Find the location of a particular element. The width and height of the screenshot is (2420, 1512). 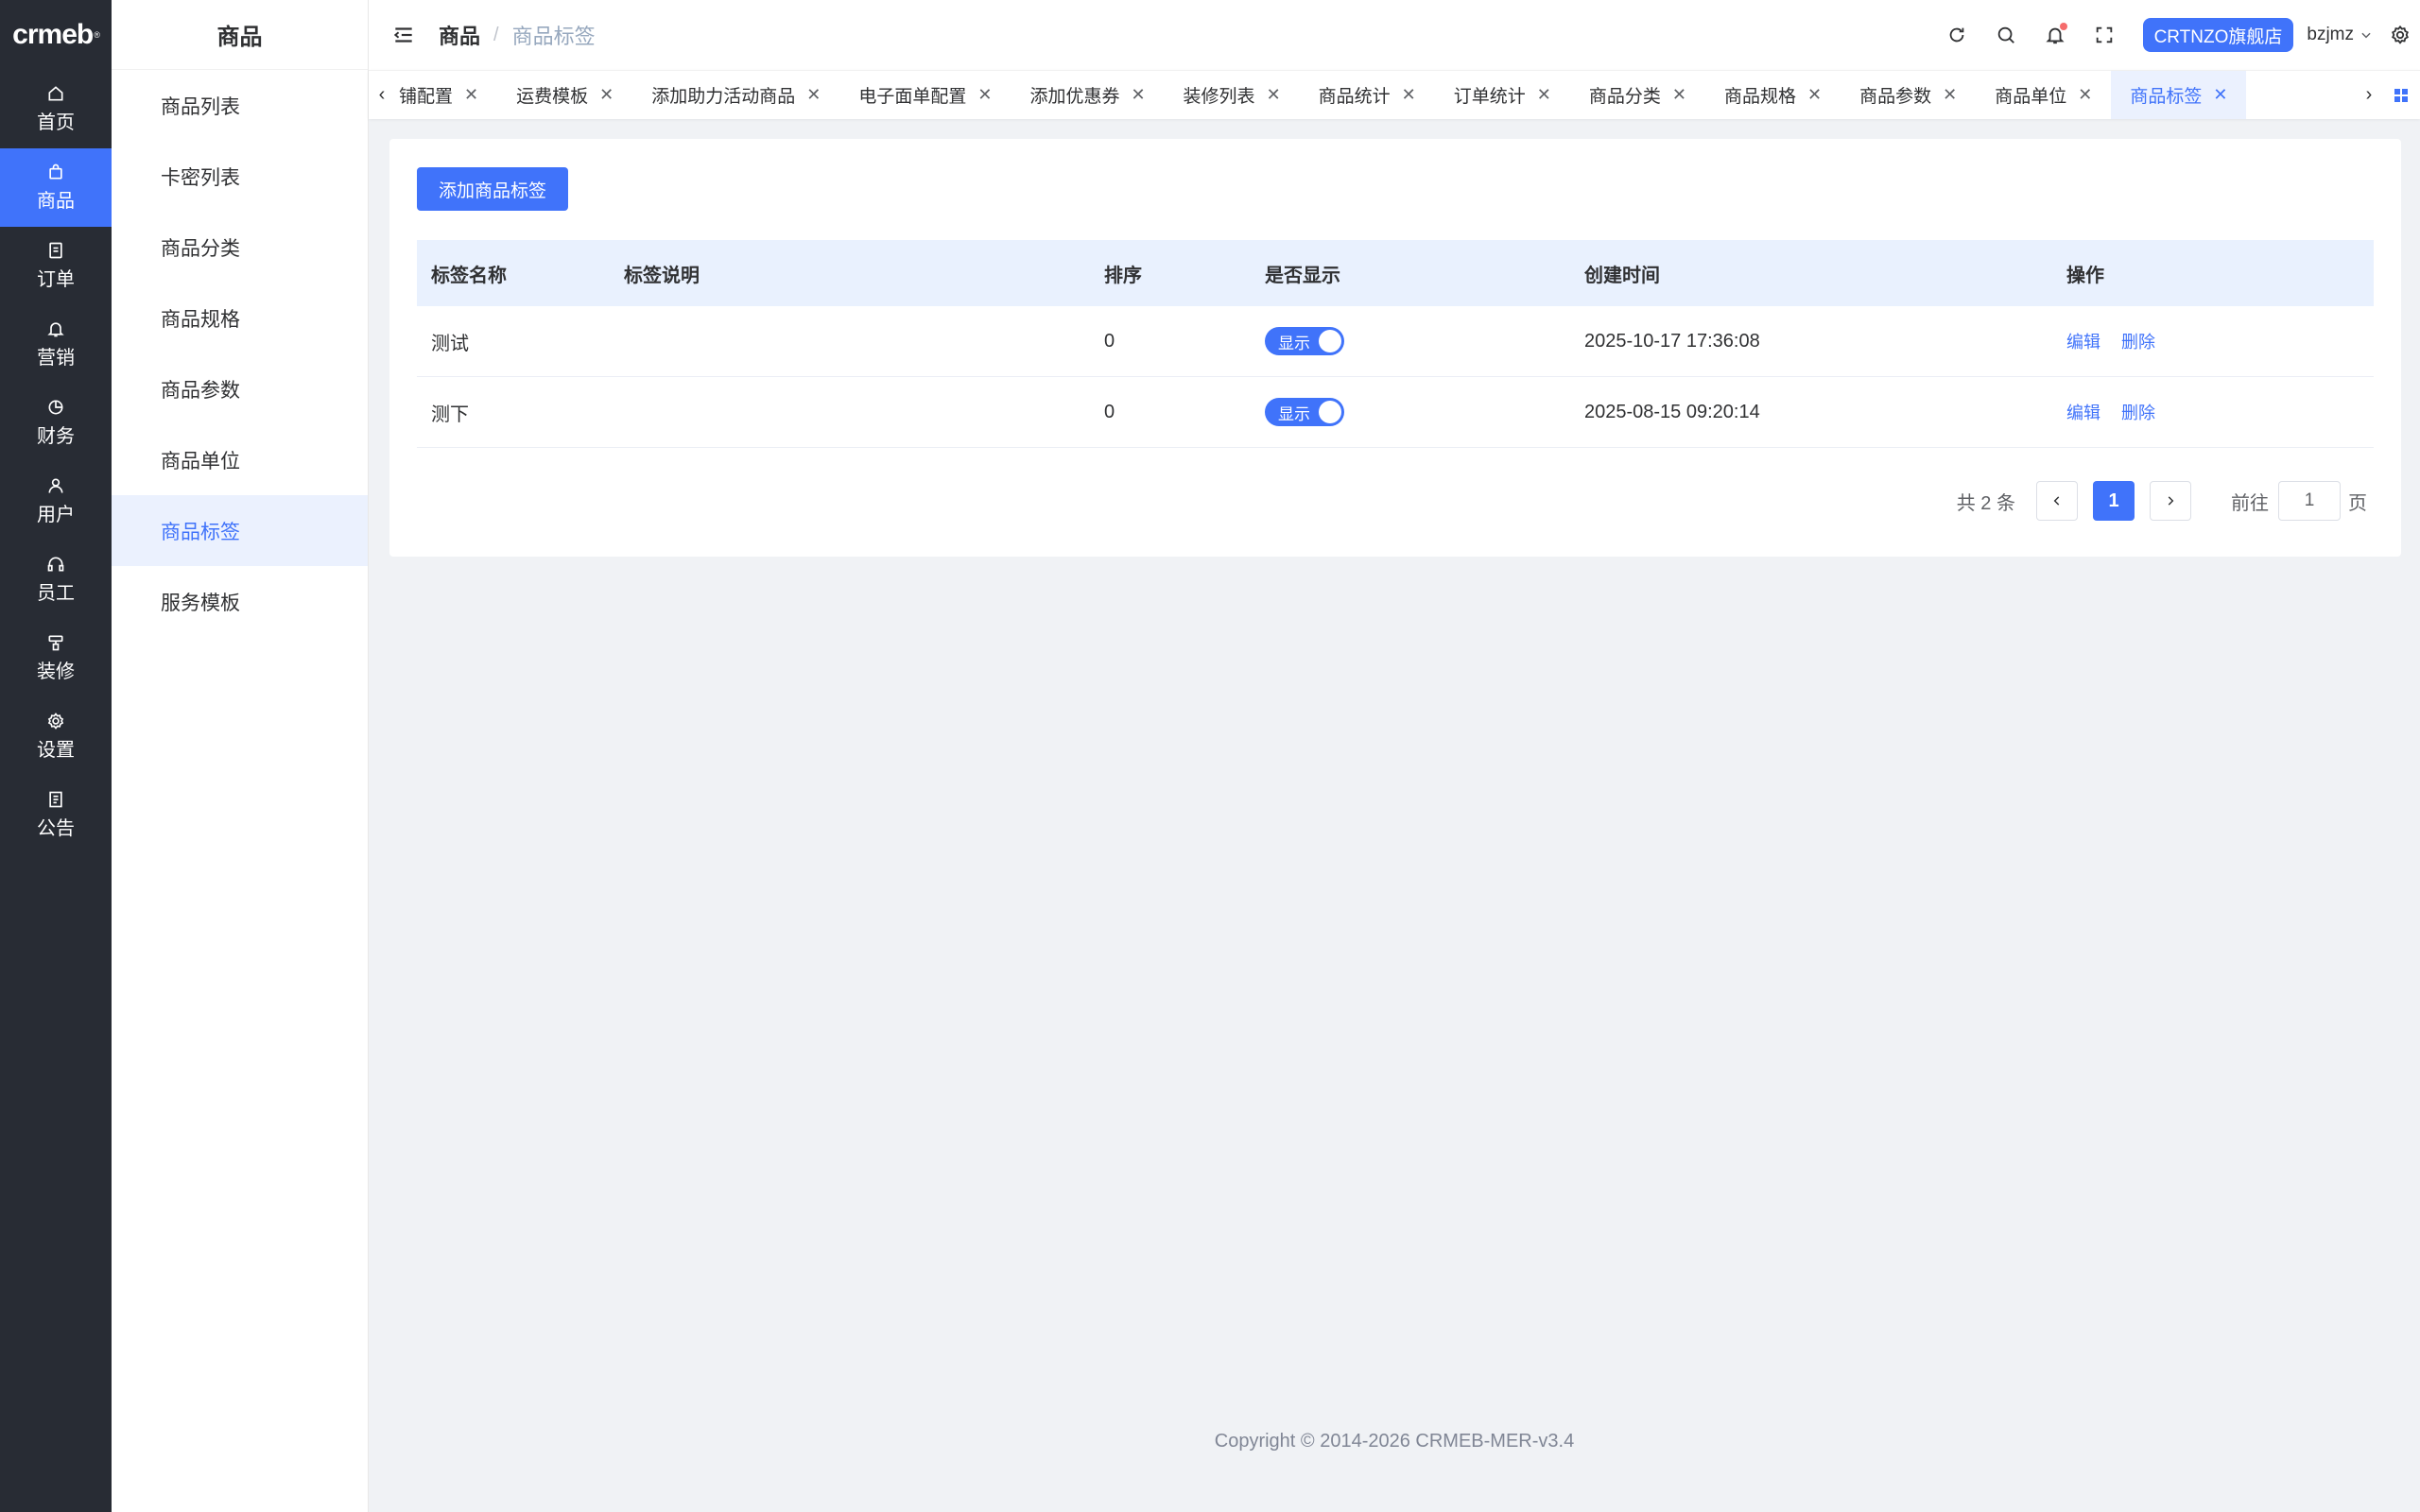

logo: crmeb ® is located at coordinates (56, 35).